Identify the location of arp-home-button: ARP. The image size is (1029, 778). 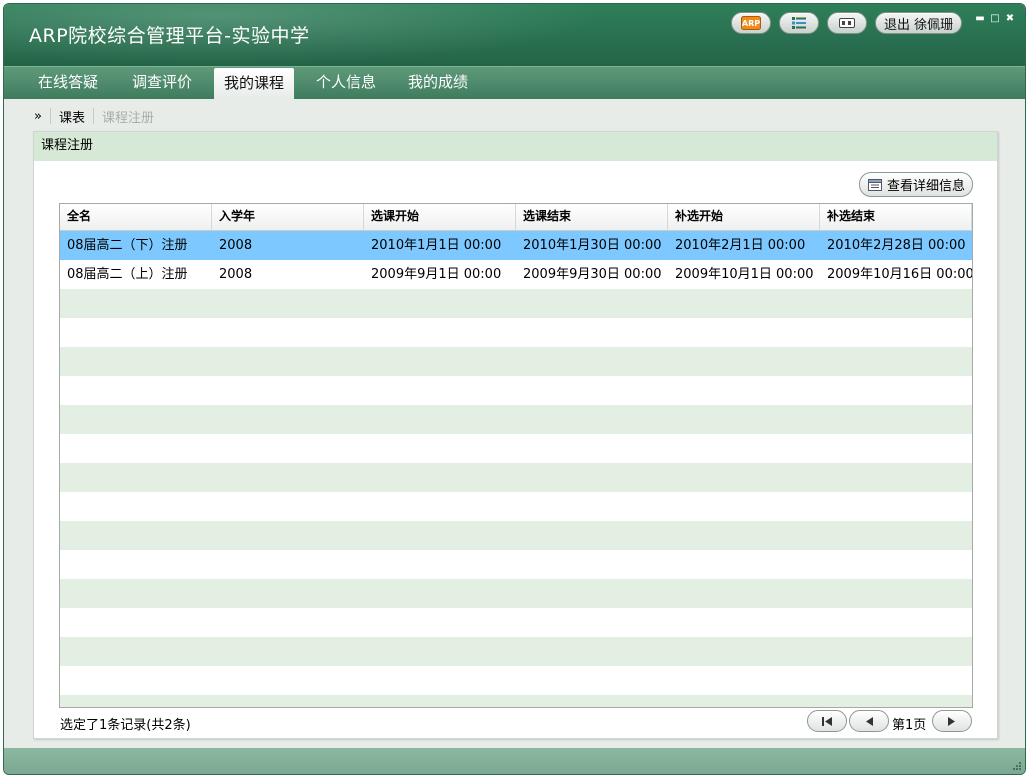
(751, 23).